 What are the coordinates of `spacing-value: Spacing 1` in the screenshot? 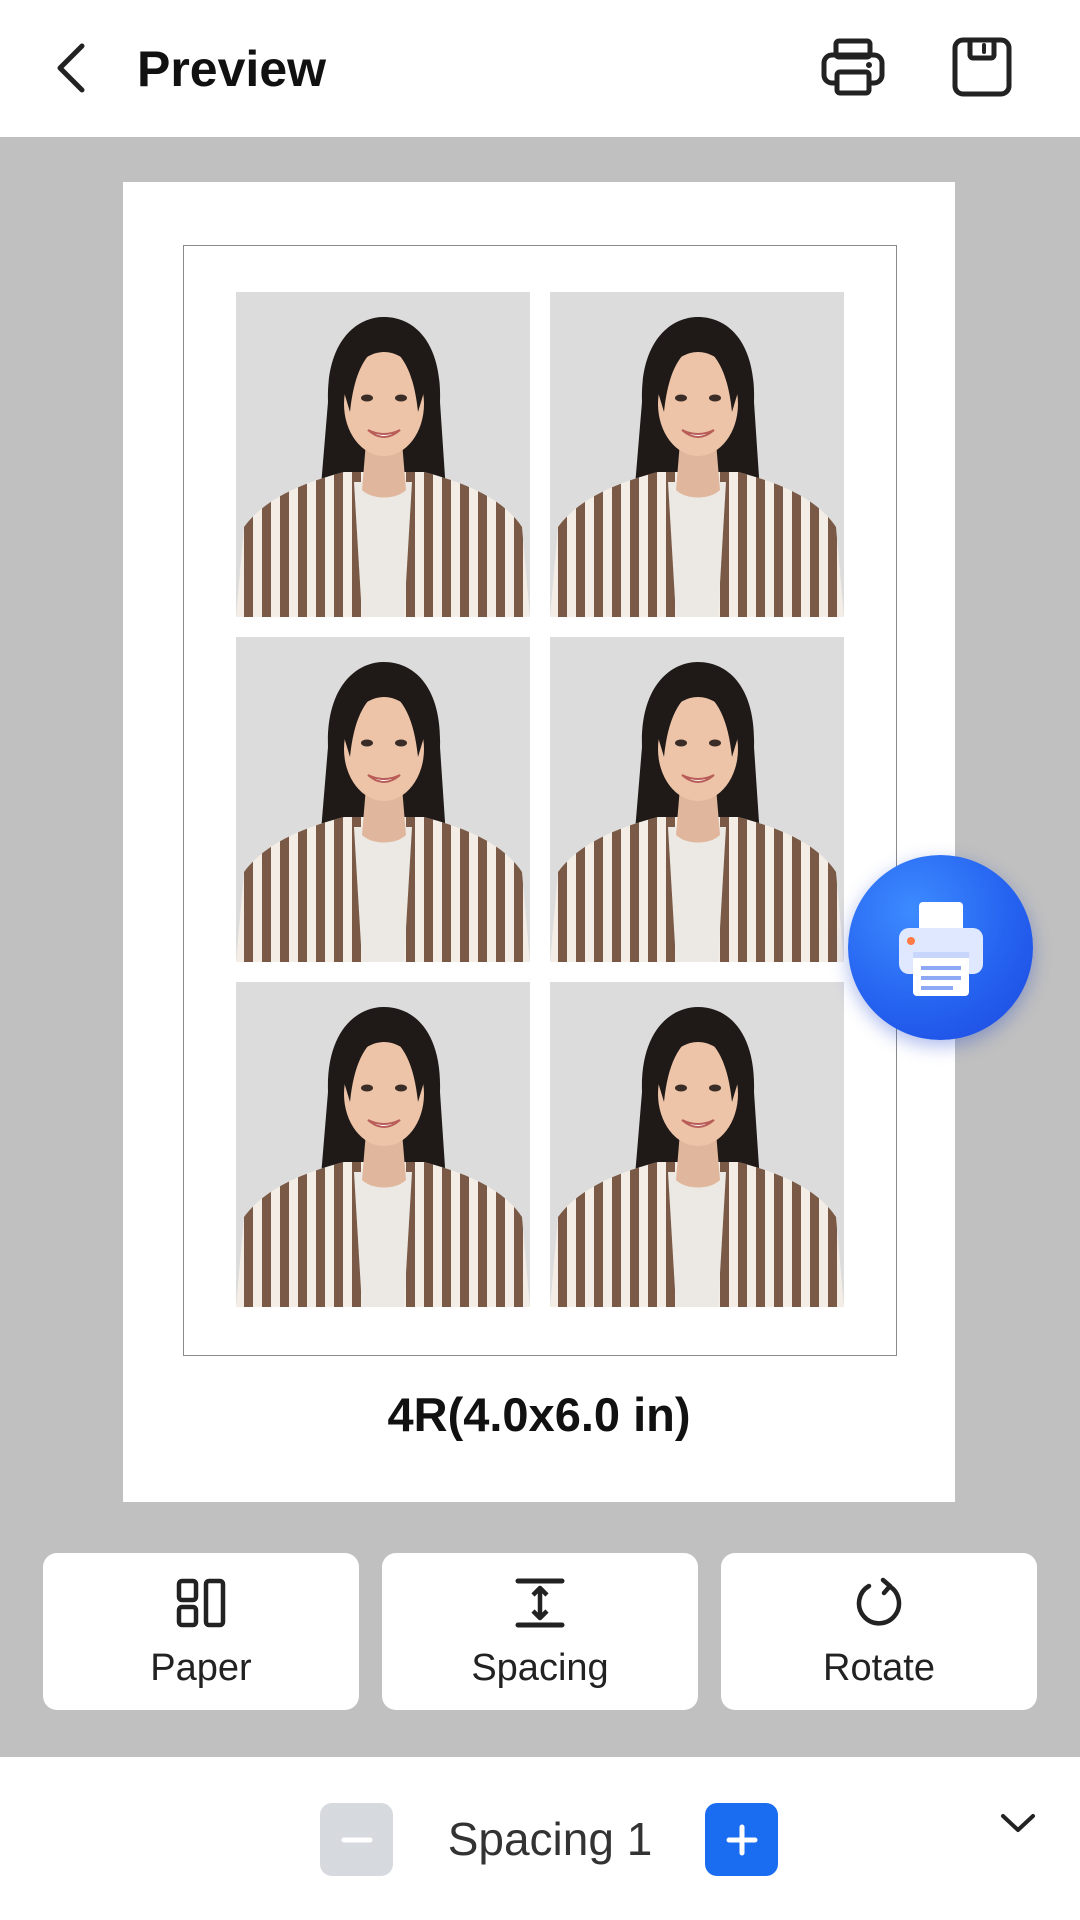 It's located at (550, 1839).